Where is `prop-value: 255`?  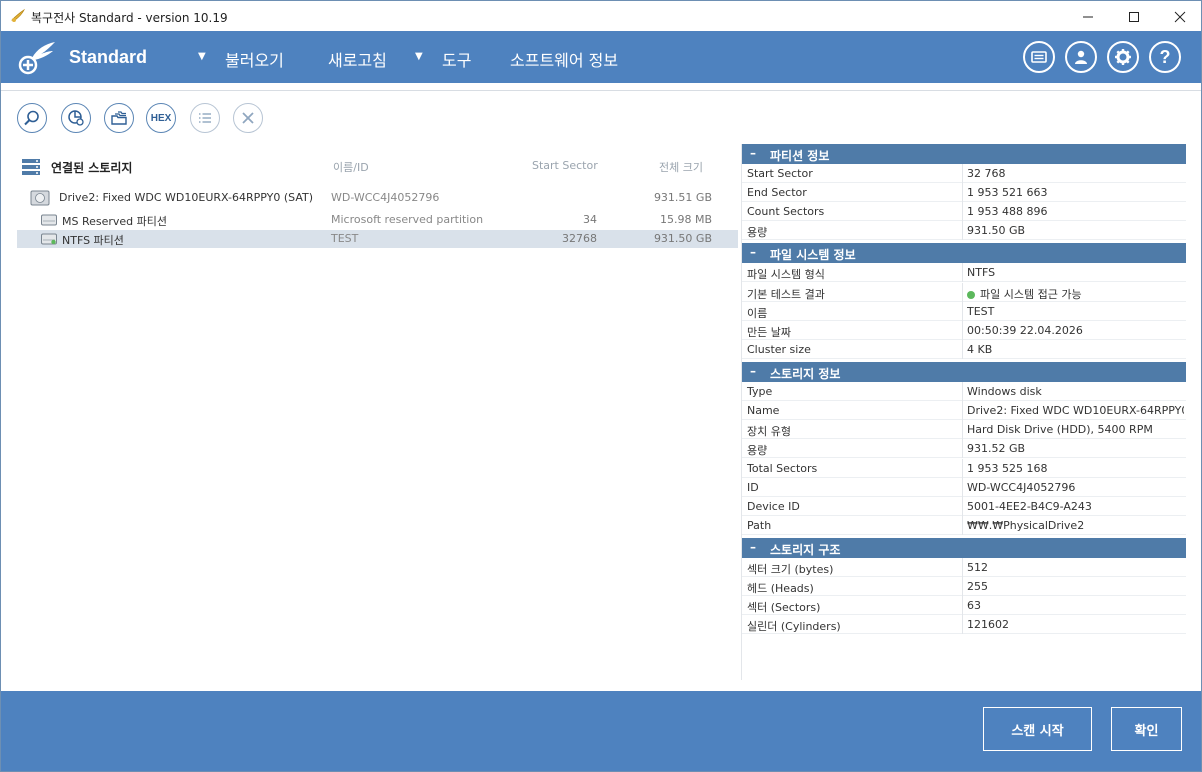
prop-value: 255 is located at coordinates (977, 586).